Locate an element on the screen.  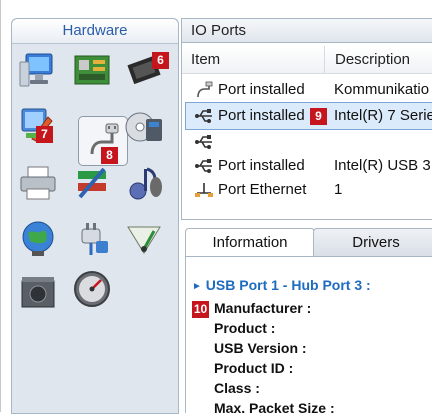
port-icon is located at coordinates (205, 89).